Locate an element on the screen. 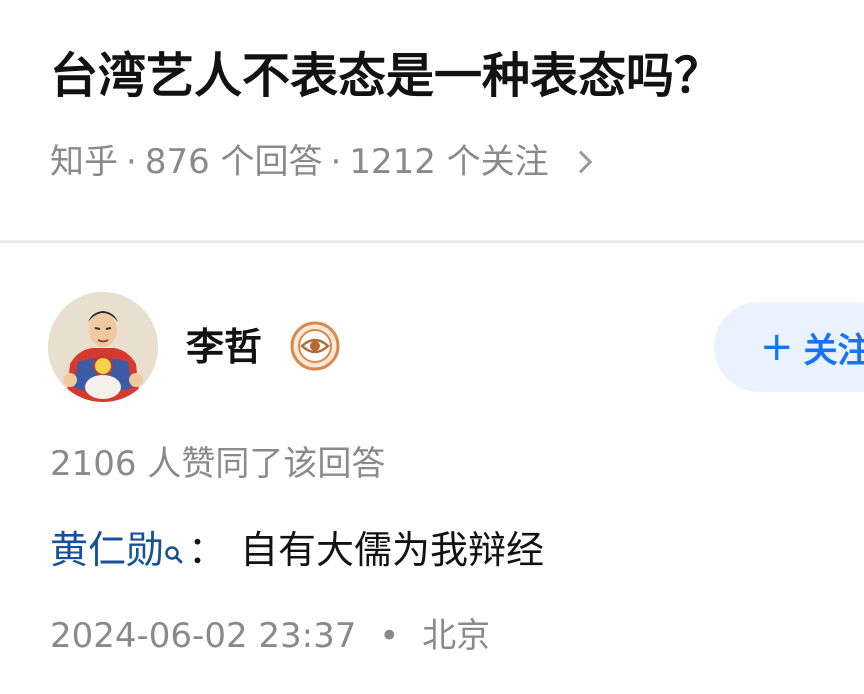 This screenshot has width=864, height=694. colon: ： is located at coordinates (207, 550).